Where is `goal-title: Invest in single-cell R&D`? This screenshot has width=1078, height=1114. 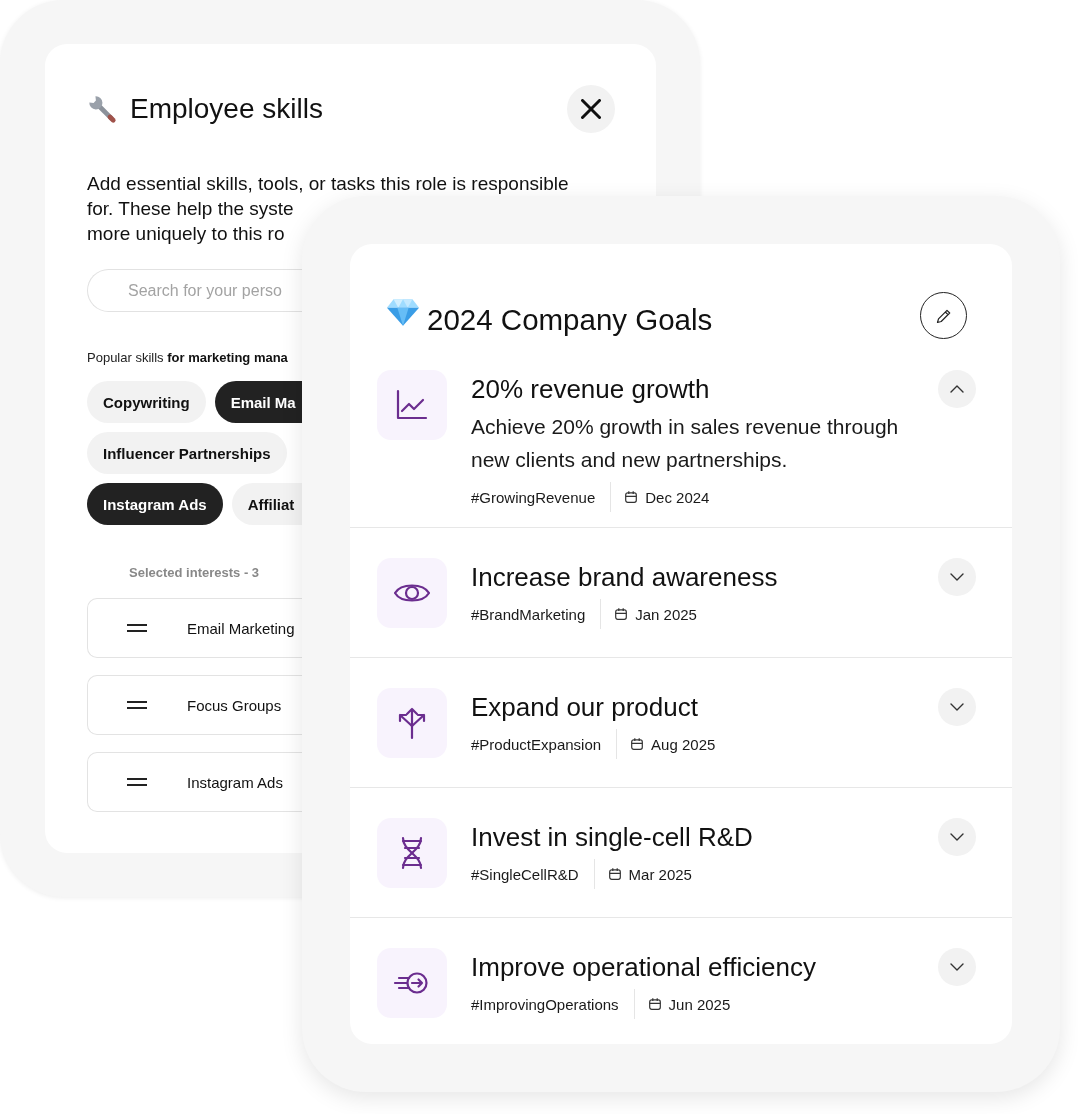
goal-title: Invest in single-cell R&D is located at coordinates (612, 837).